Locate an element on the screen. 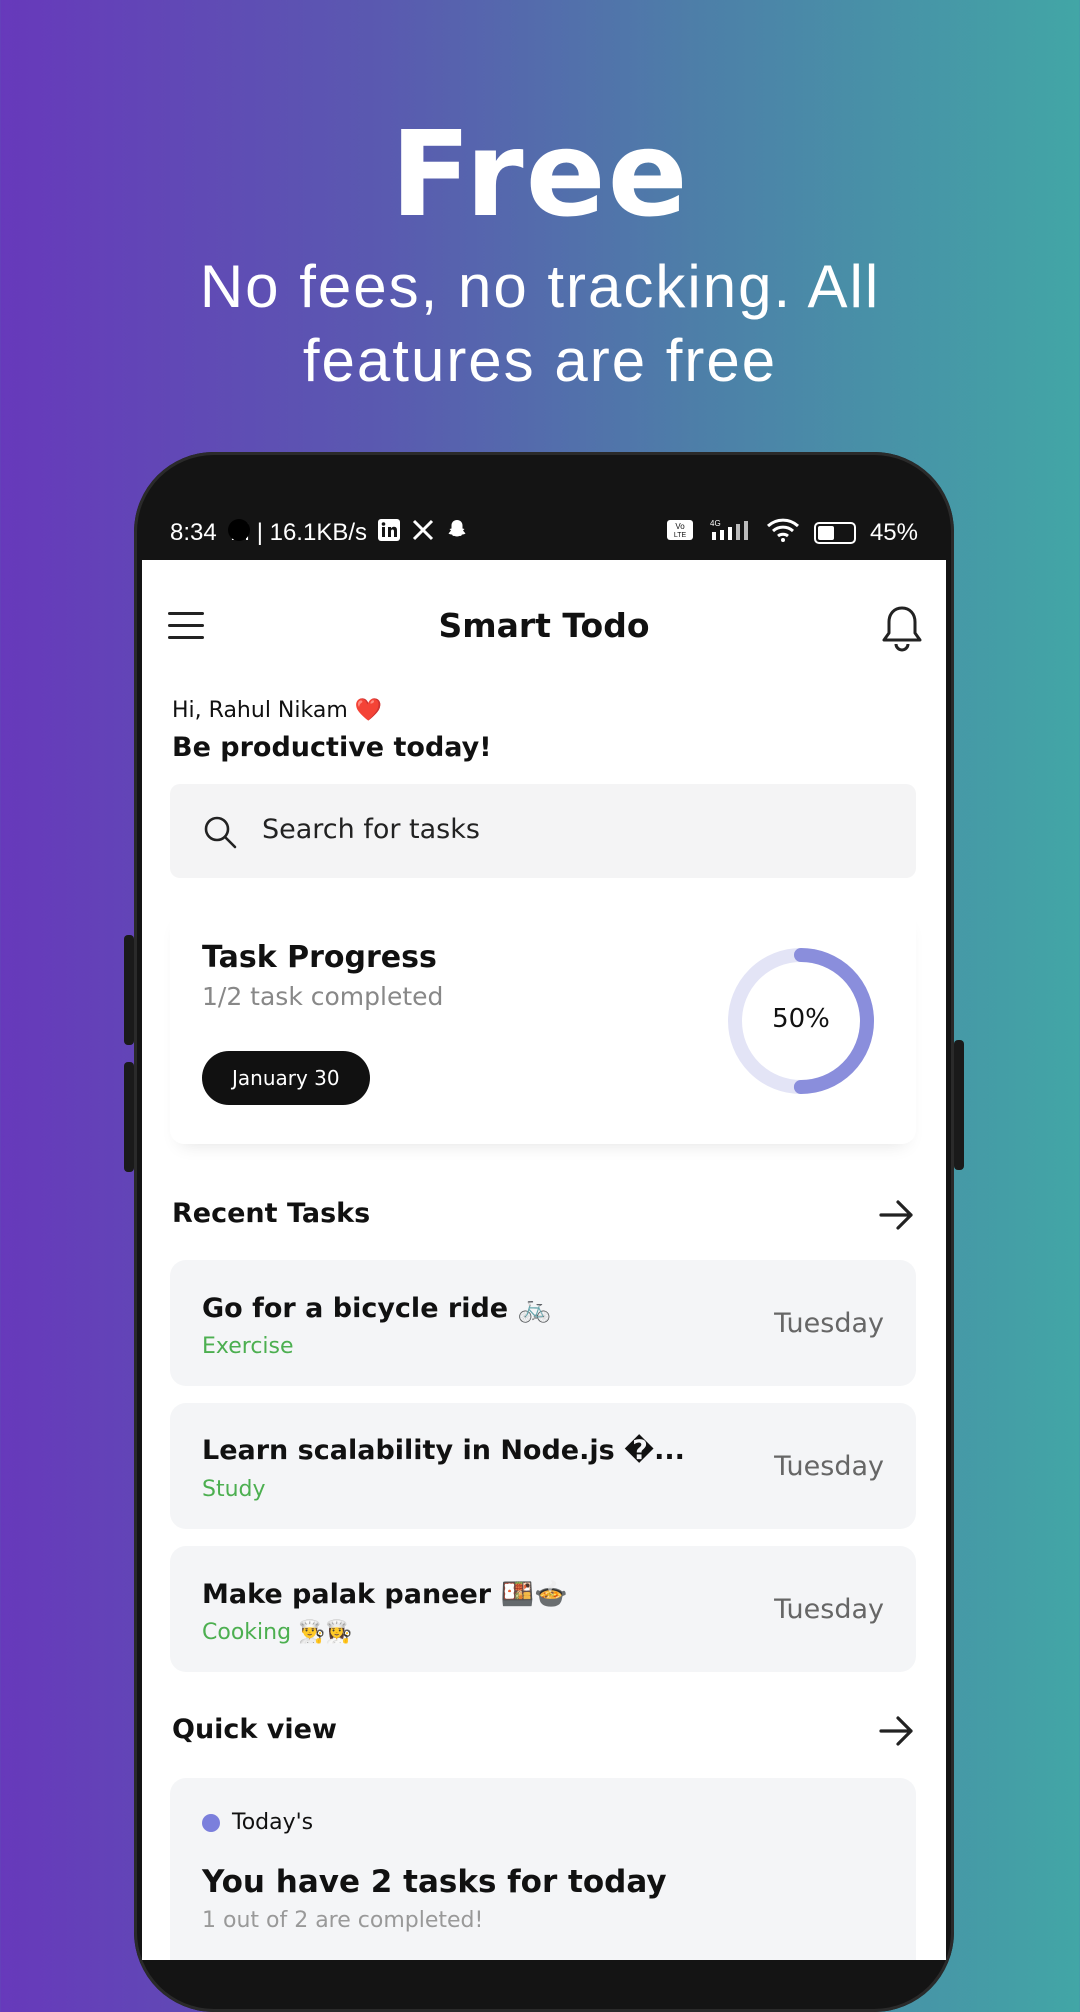  task-category: Exercise is located at coordinates (248, 1346).